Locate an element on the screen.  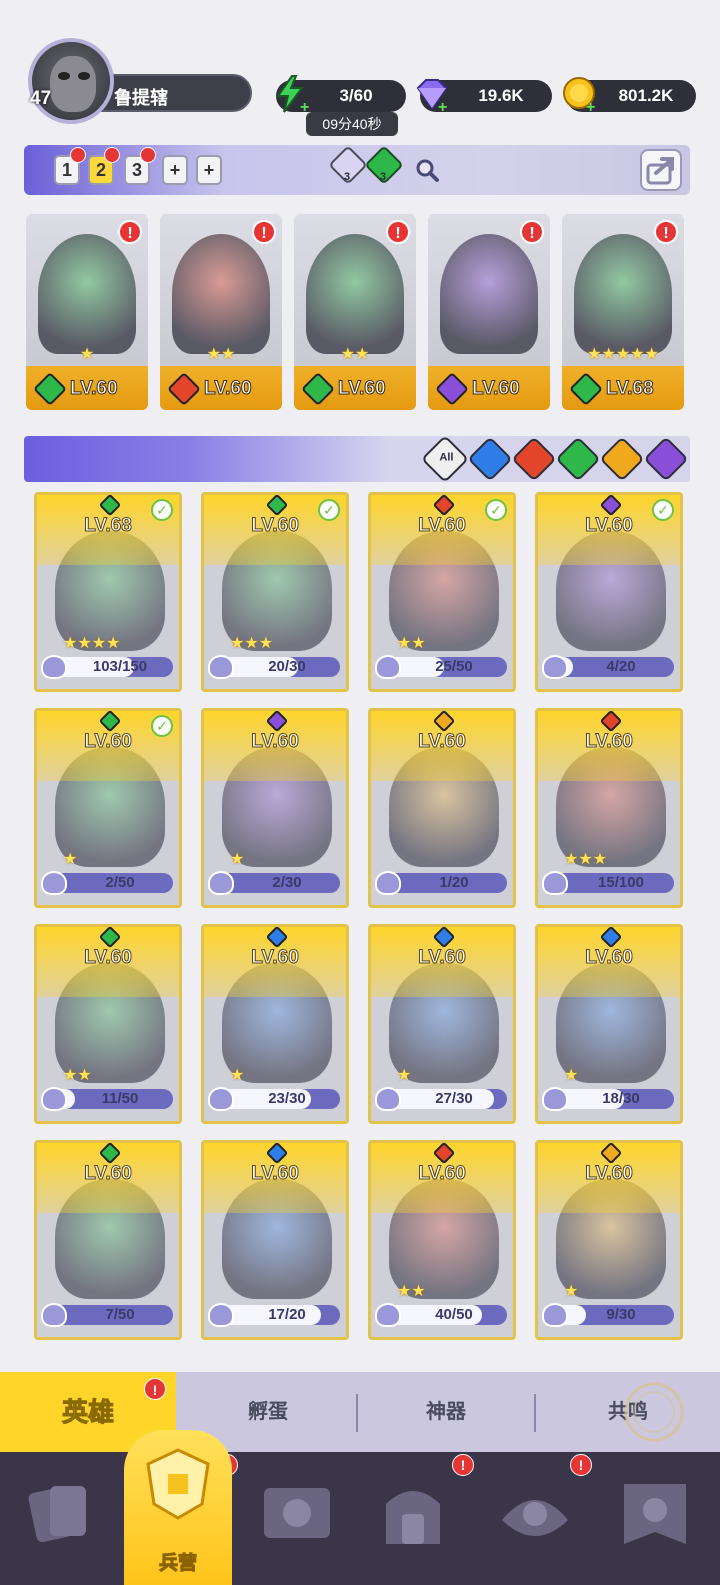
hero-card: LV.60 4/20 ✓ is located at coordinates (609, 592).